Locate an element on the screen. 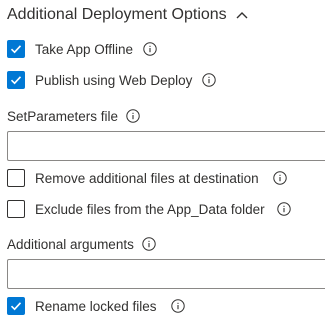 The height and width of the screenshot is (327, 325). additional-arguments-label: Additional arguments is located at coordinates (70, 244).